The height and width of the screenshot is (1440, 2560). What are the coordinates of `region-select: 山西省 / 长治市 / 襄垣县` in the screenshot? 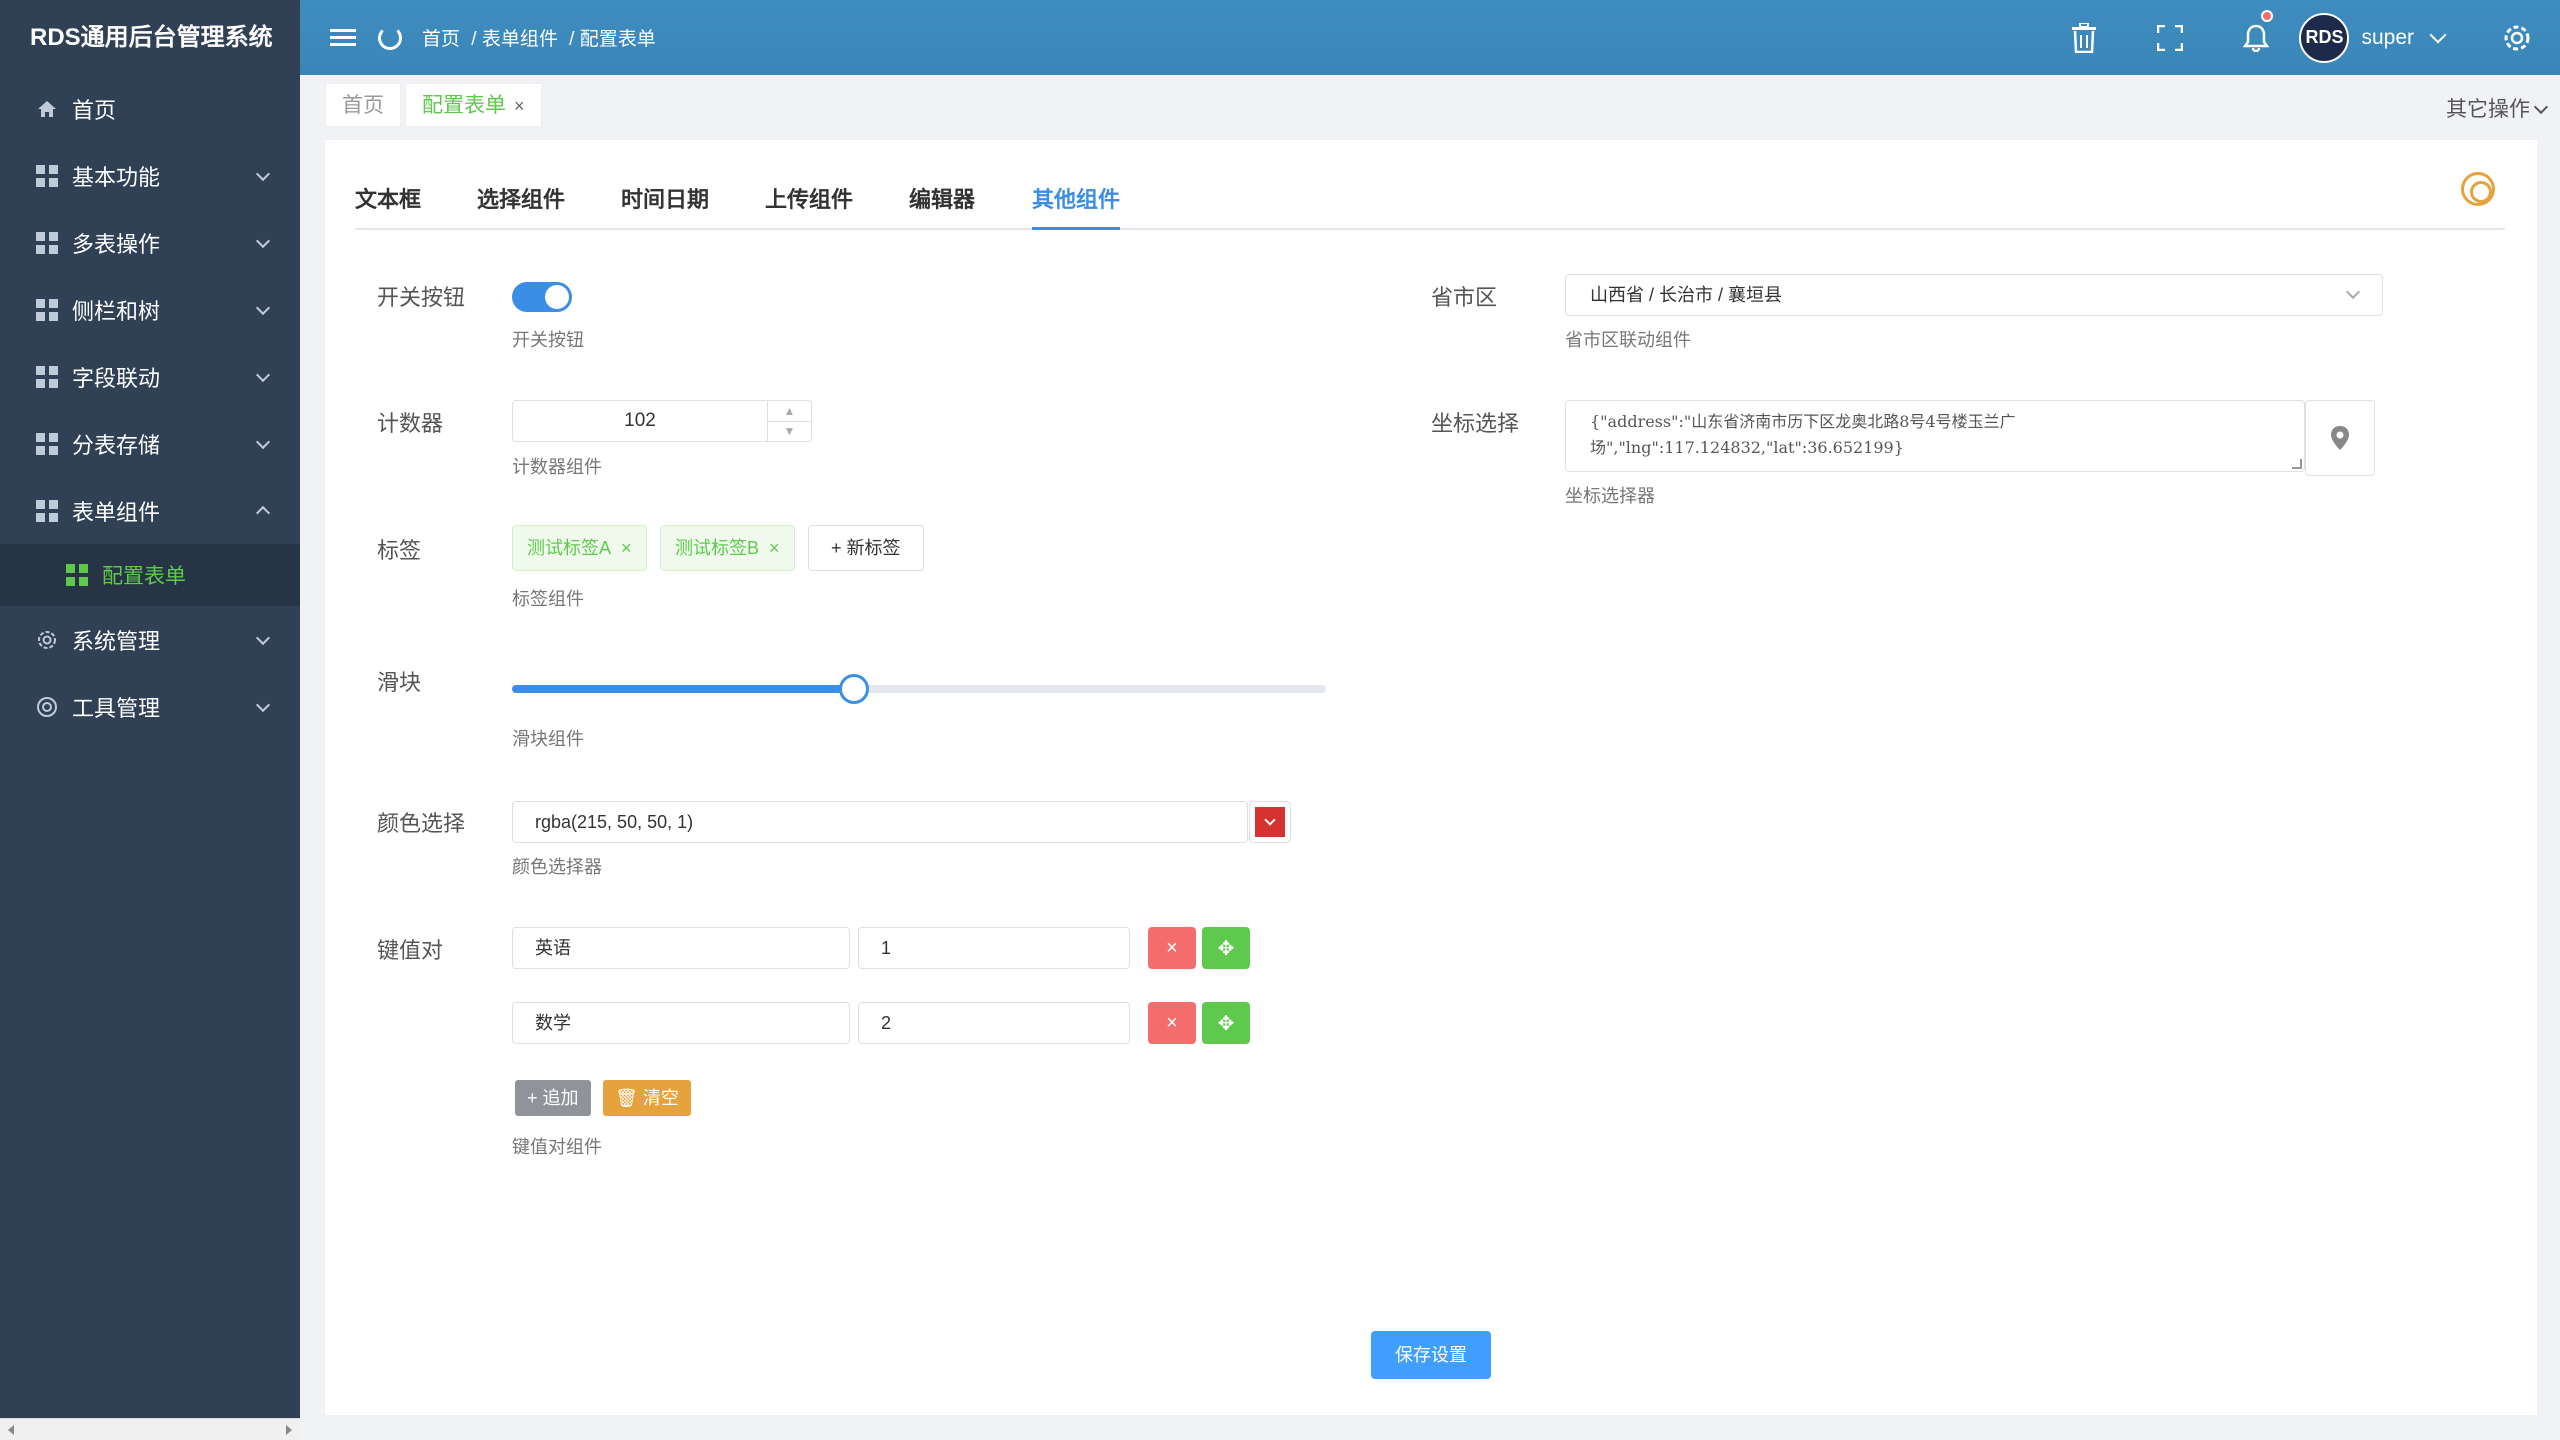 It's located at (1974, 295).